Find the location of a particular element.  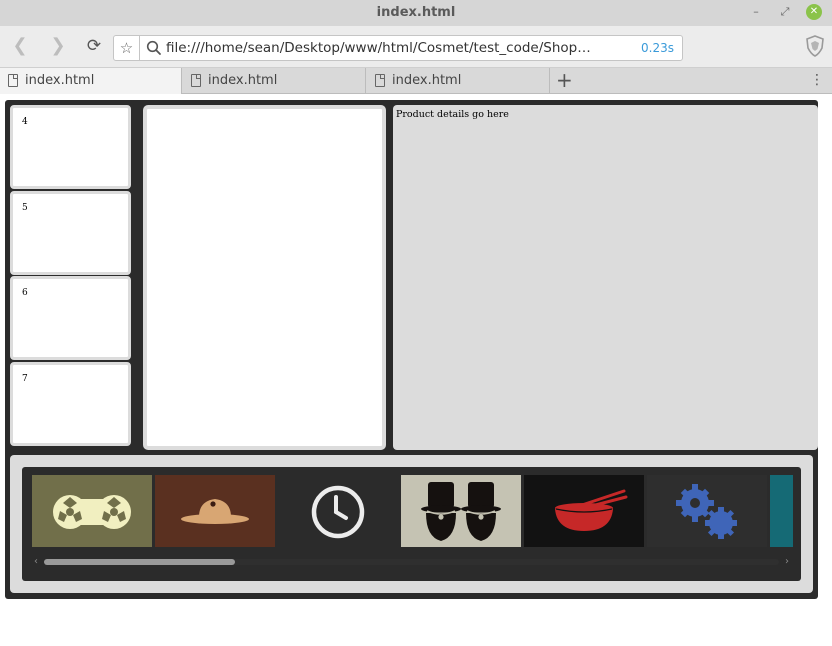

window-title: index.html is located at coordinates (416, 12).